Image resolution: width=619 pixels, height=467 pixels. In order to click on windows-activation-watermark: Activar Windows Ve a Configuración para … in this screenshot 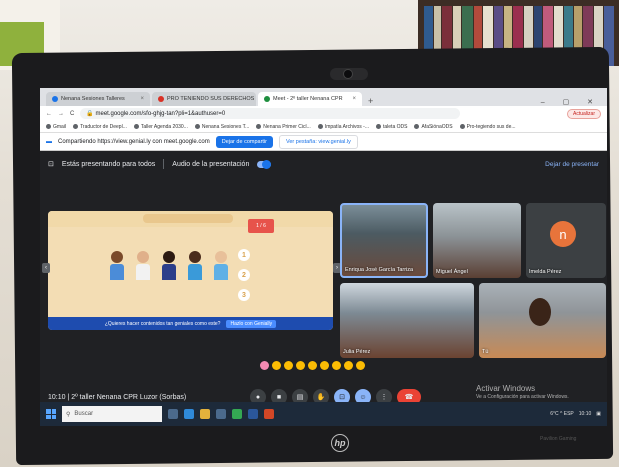, I will do `click(522, 392)`.